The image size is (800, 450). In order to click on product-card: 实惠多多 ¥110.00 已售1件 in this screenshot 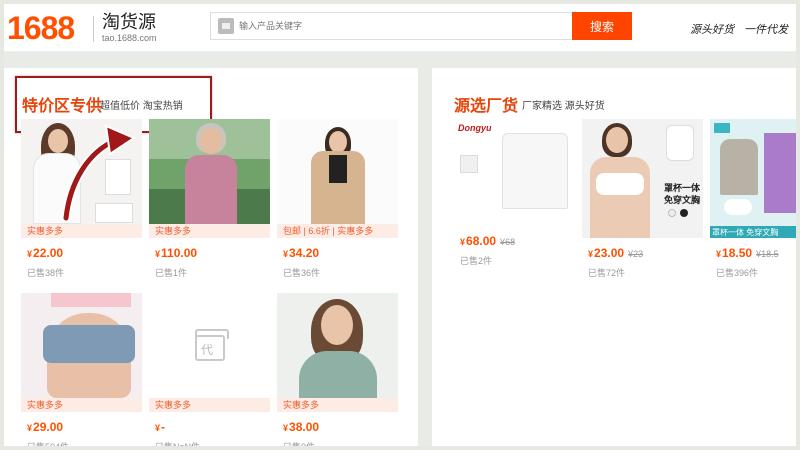, I will do `click(209, 199)`.